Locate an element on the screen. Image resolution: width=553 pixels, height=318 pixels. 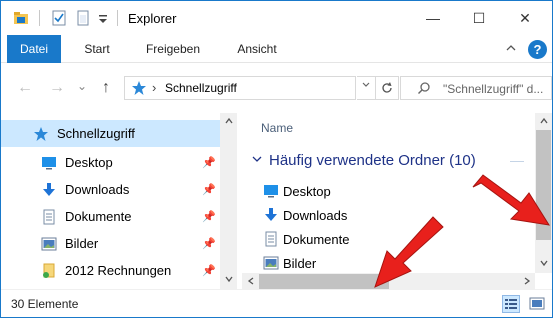
list-item: Bilder is located at coordinates (289, 263).